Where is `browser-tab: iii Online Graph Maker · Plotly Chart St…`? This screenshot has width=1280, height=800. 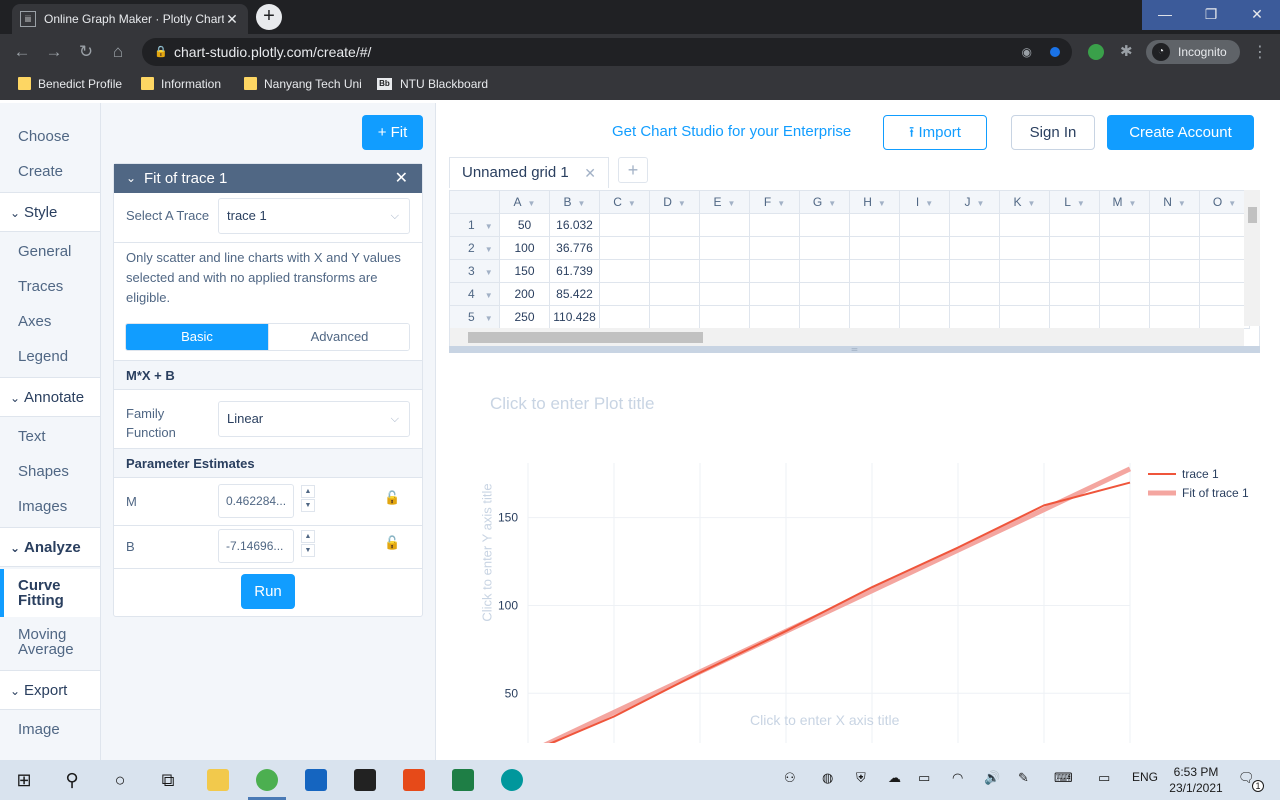 browser-tab: iii Online Graph Maker · Plotly Chart St… is located at coordinates (130, 19).